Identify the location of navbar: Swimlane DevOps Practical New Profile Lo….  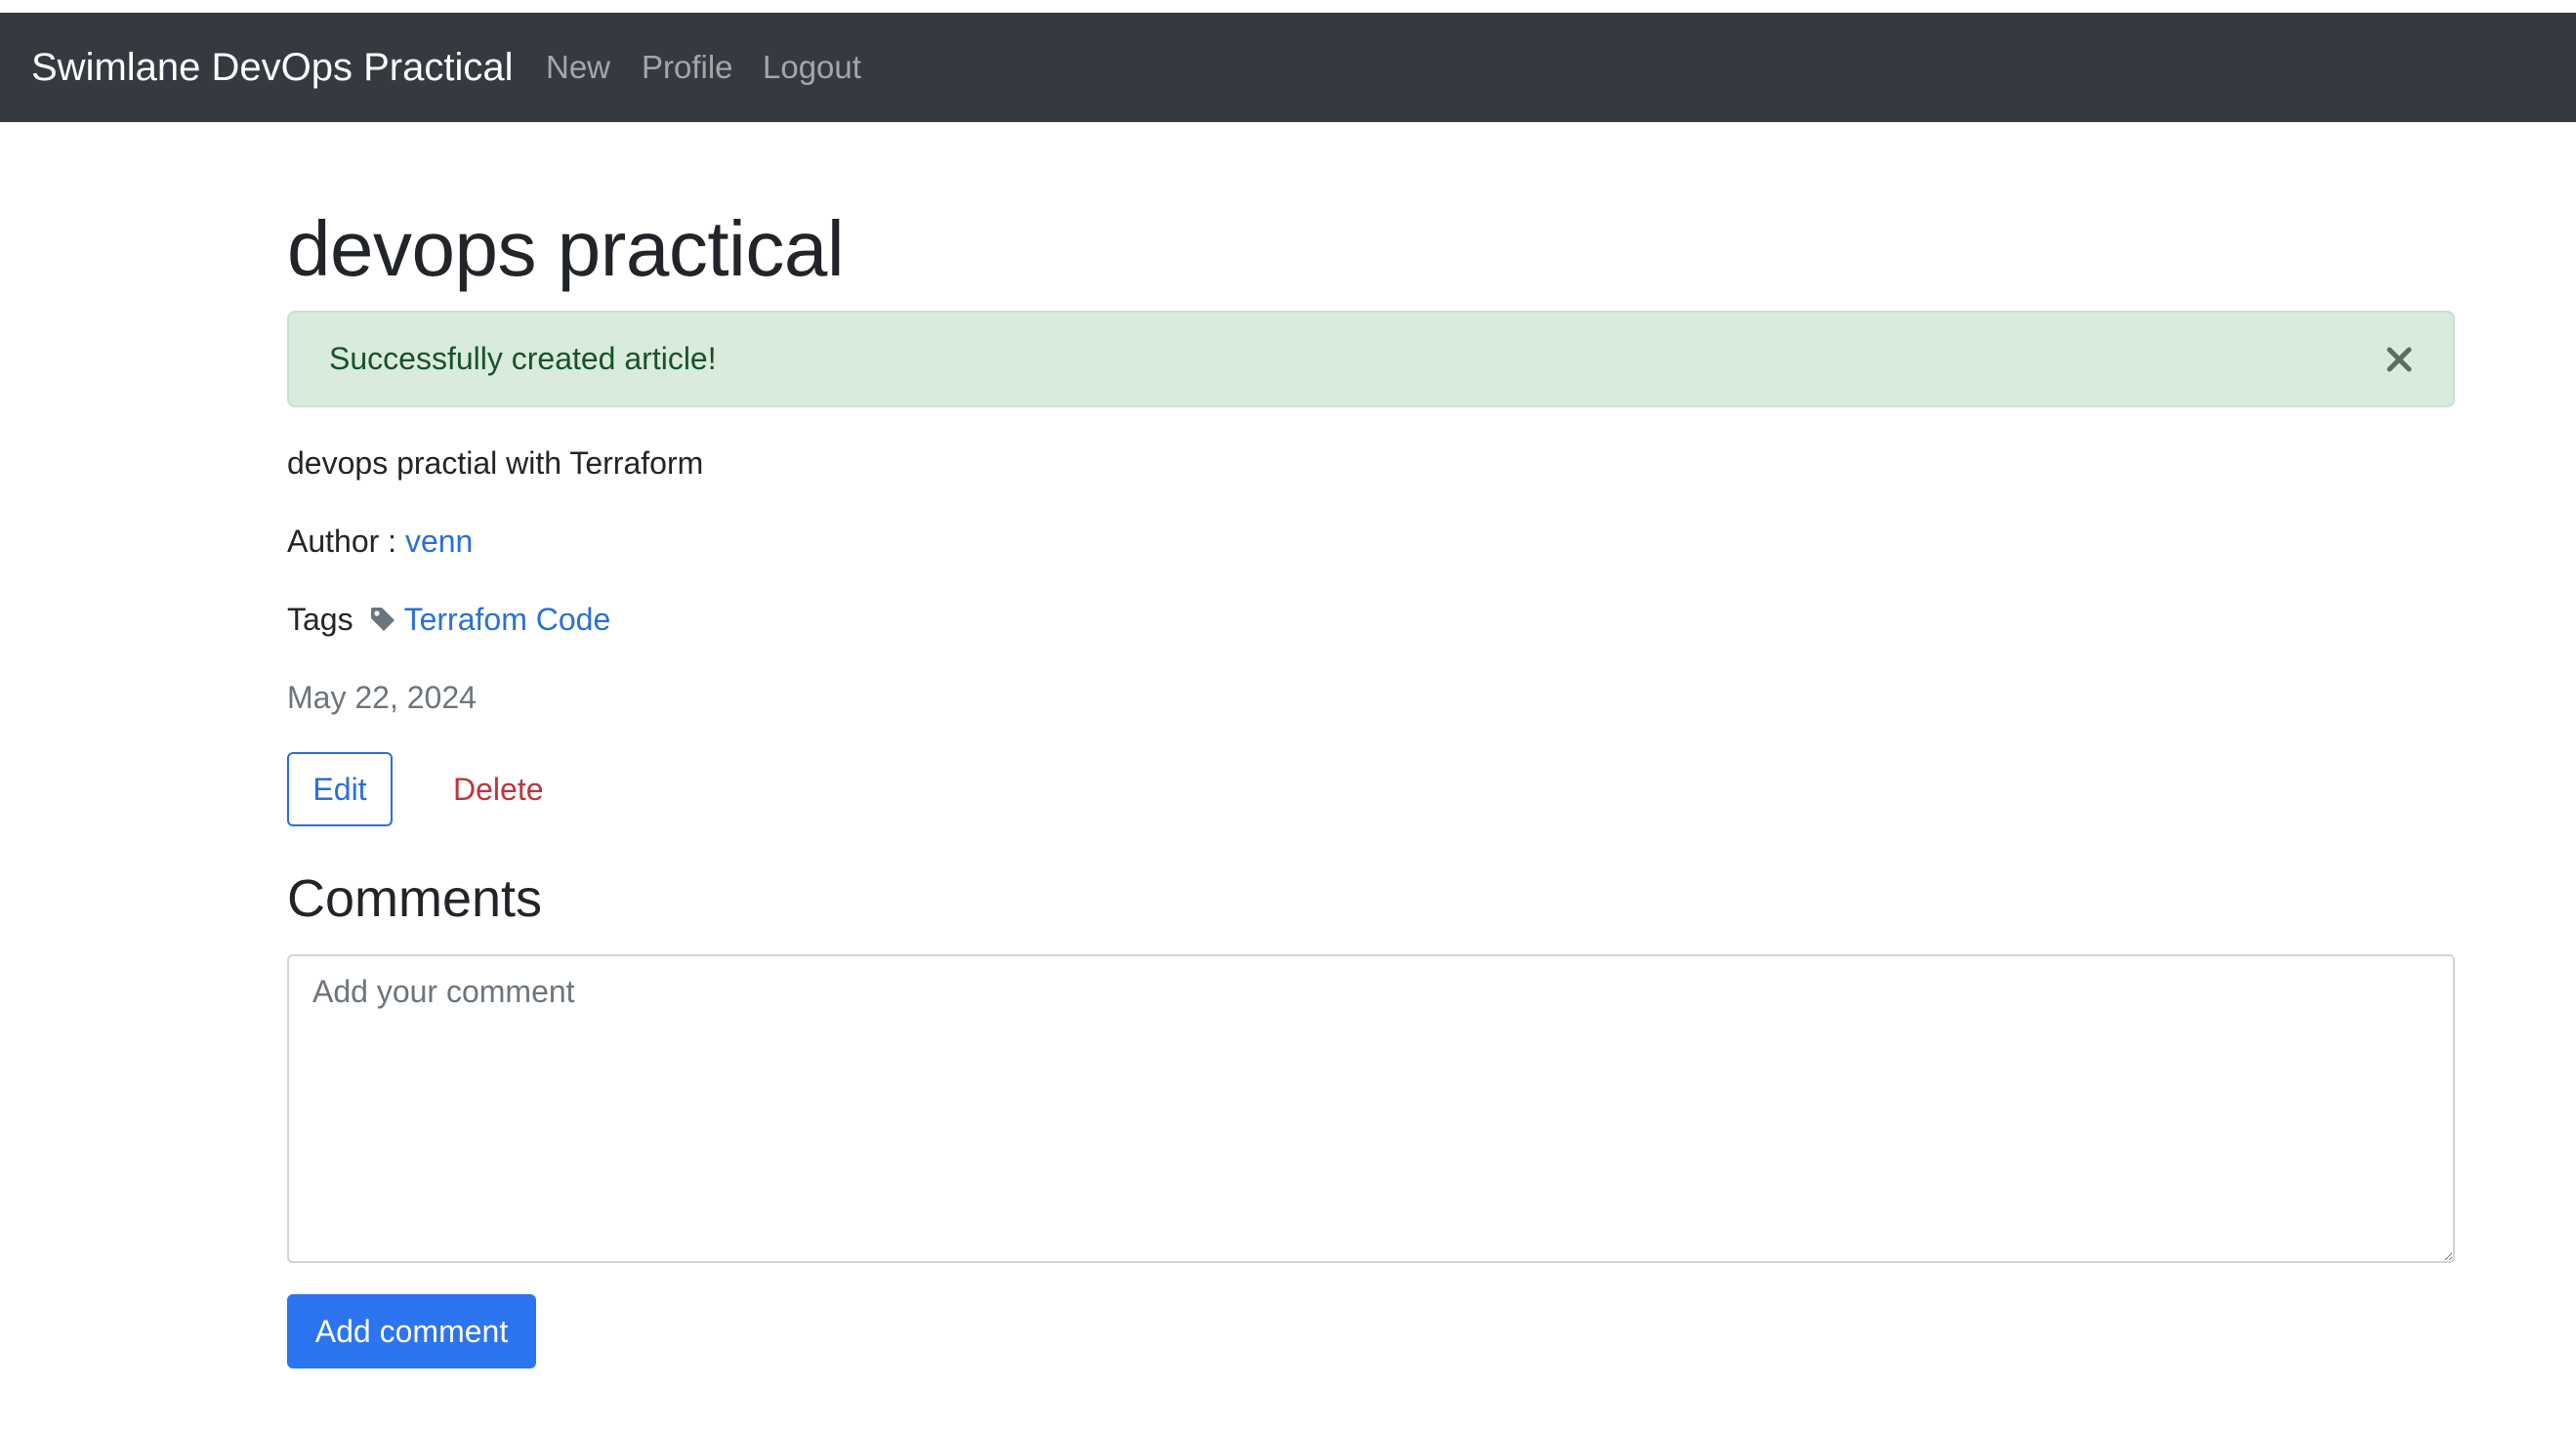
(1288, 67).